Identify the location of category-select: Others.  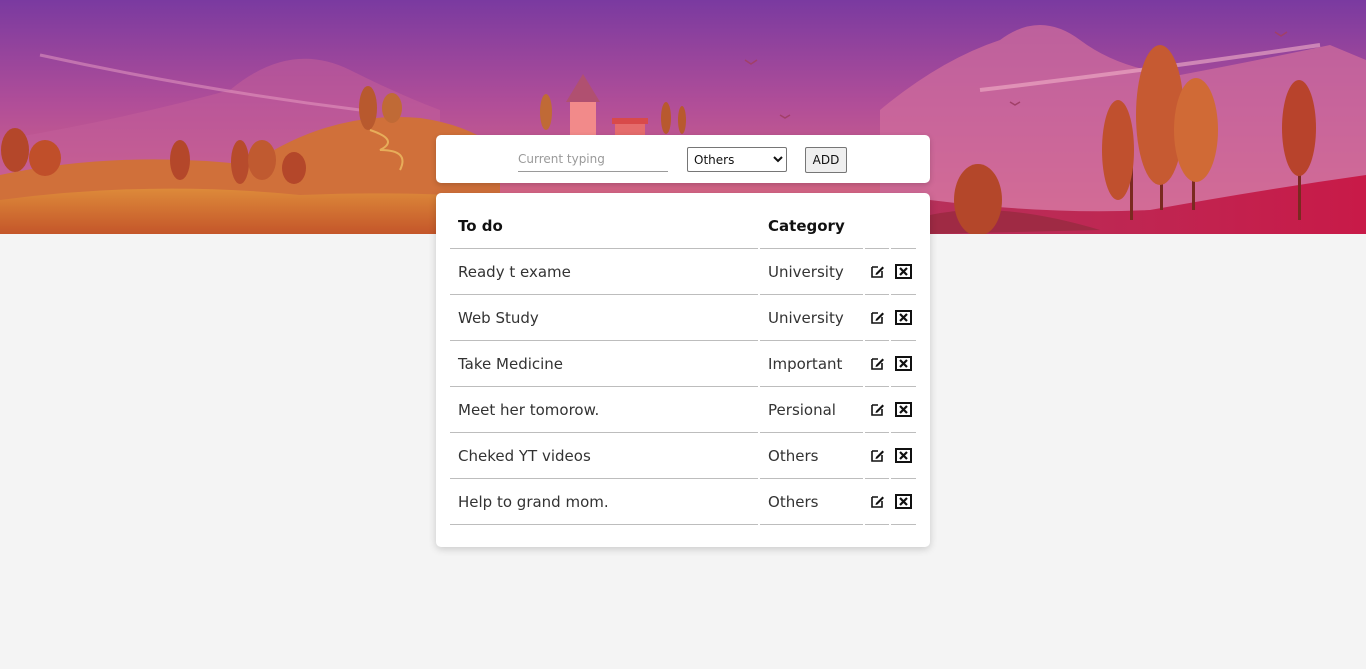
(737, 159).